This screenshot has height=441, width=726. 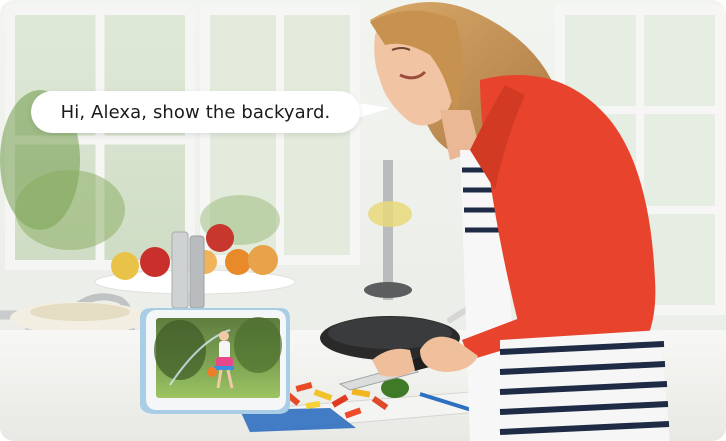 I want to click on echo-show-device, so click(x=215, y=361).